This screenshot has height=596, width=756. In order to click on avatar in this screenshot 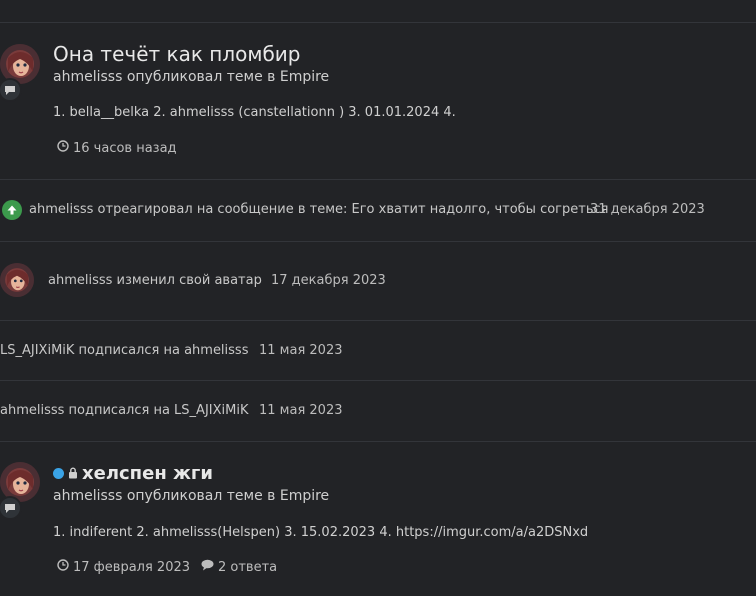, I will do `click(17, 280)`.